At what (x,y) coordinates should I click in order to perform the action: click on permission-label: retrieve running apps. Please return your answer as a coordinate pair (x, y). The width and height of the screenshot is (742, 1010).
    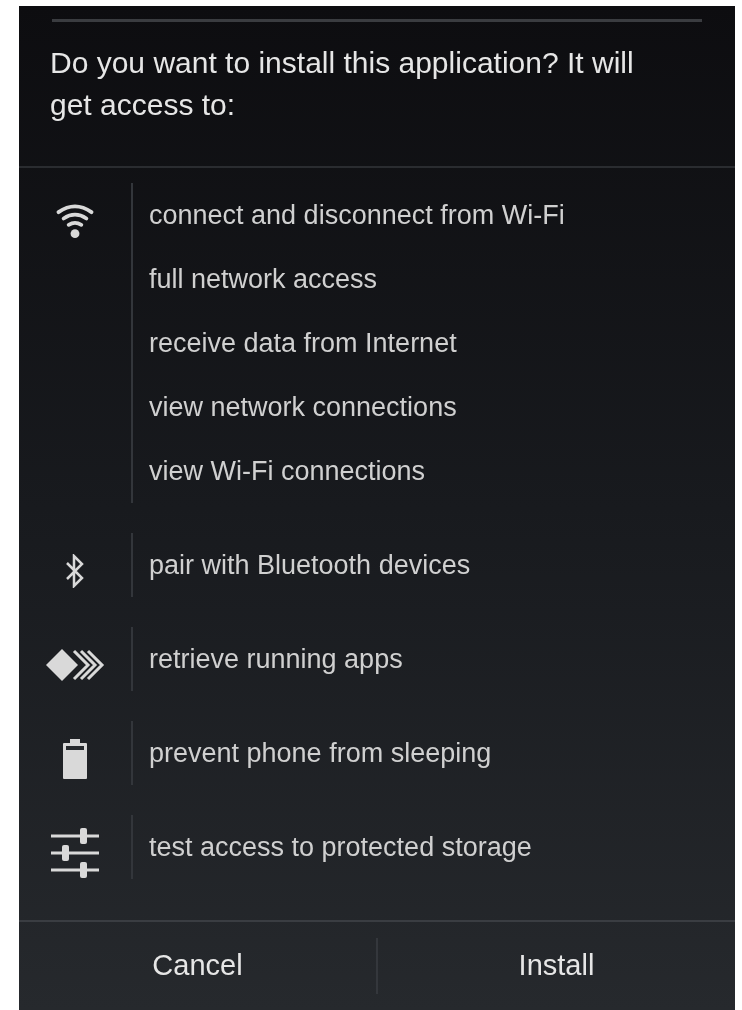
    Looking at the image, I should click on (276, 659).